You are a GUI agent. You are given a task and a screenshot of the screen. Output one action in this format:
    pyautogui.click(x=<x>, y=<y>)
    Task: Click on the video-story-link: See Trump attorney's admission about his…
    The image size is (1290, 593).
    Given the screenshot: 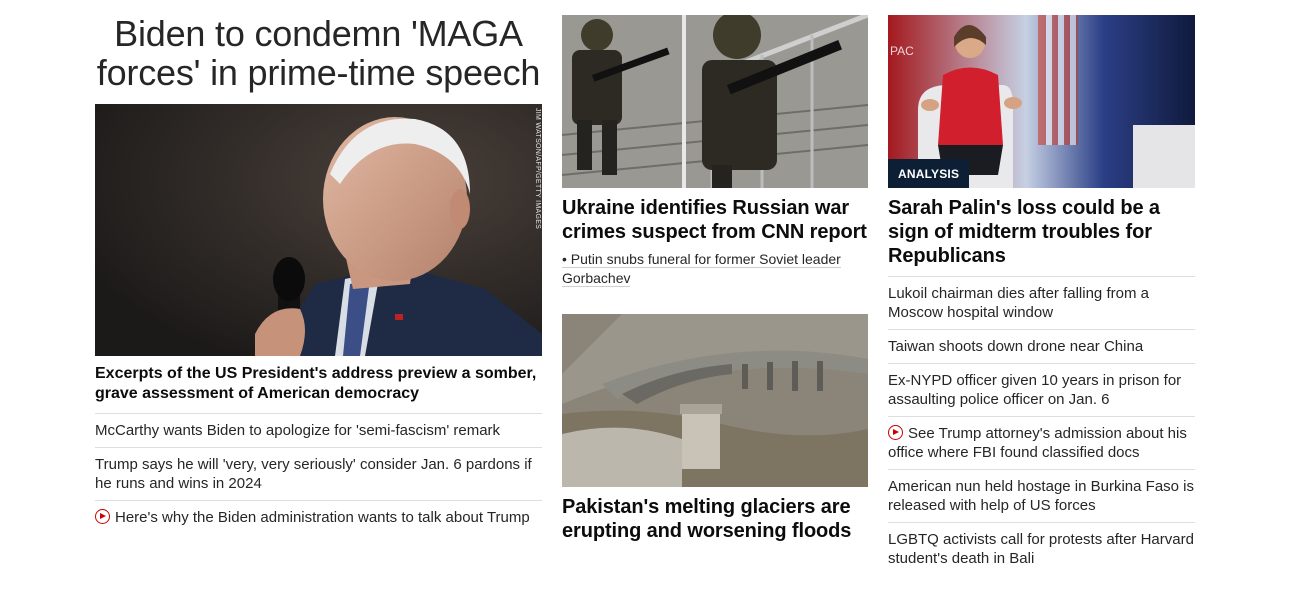 What is the action you would take?
    pyautogui.click(x=1037, y=443)
    